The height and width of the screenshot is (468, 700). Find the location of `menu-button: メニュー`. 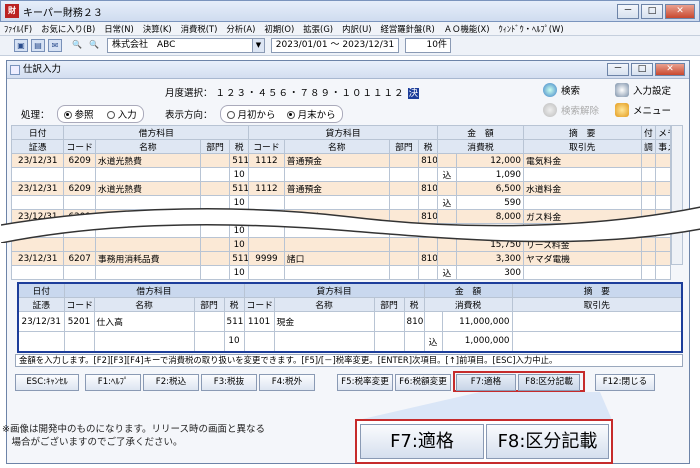

menu-button: メニュー is located at coordinates (643, 110).